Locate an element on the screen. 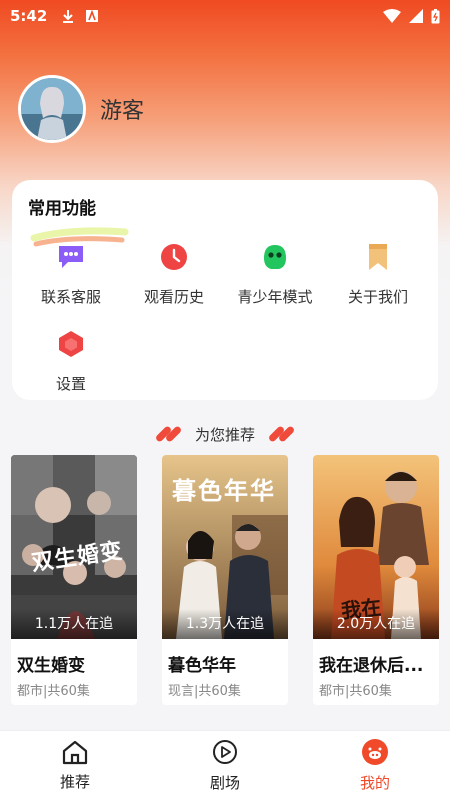 This screenshot has height=800, width=450. recommend-title: 为您推荐 is located at coordinates (224, 434).